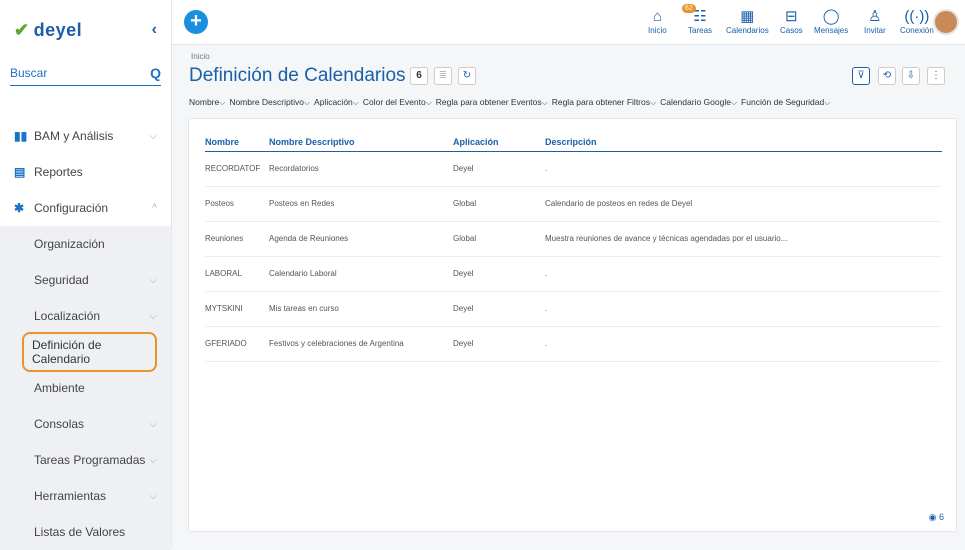 This screenshot has width=965, height=550. Describe the element at coordinates (917, 21) in the screenshot. I see `topbar-conexion: ((·)) Conexión` at that location.